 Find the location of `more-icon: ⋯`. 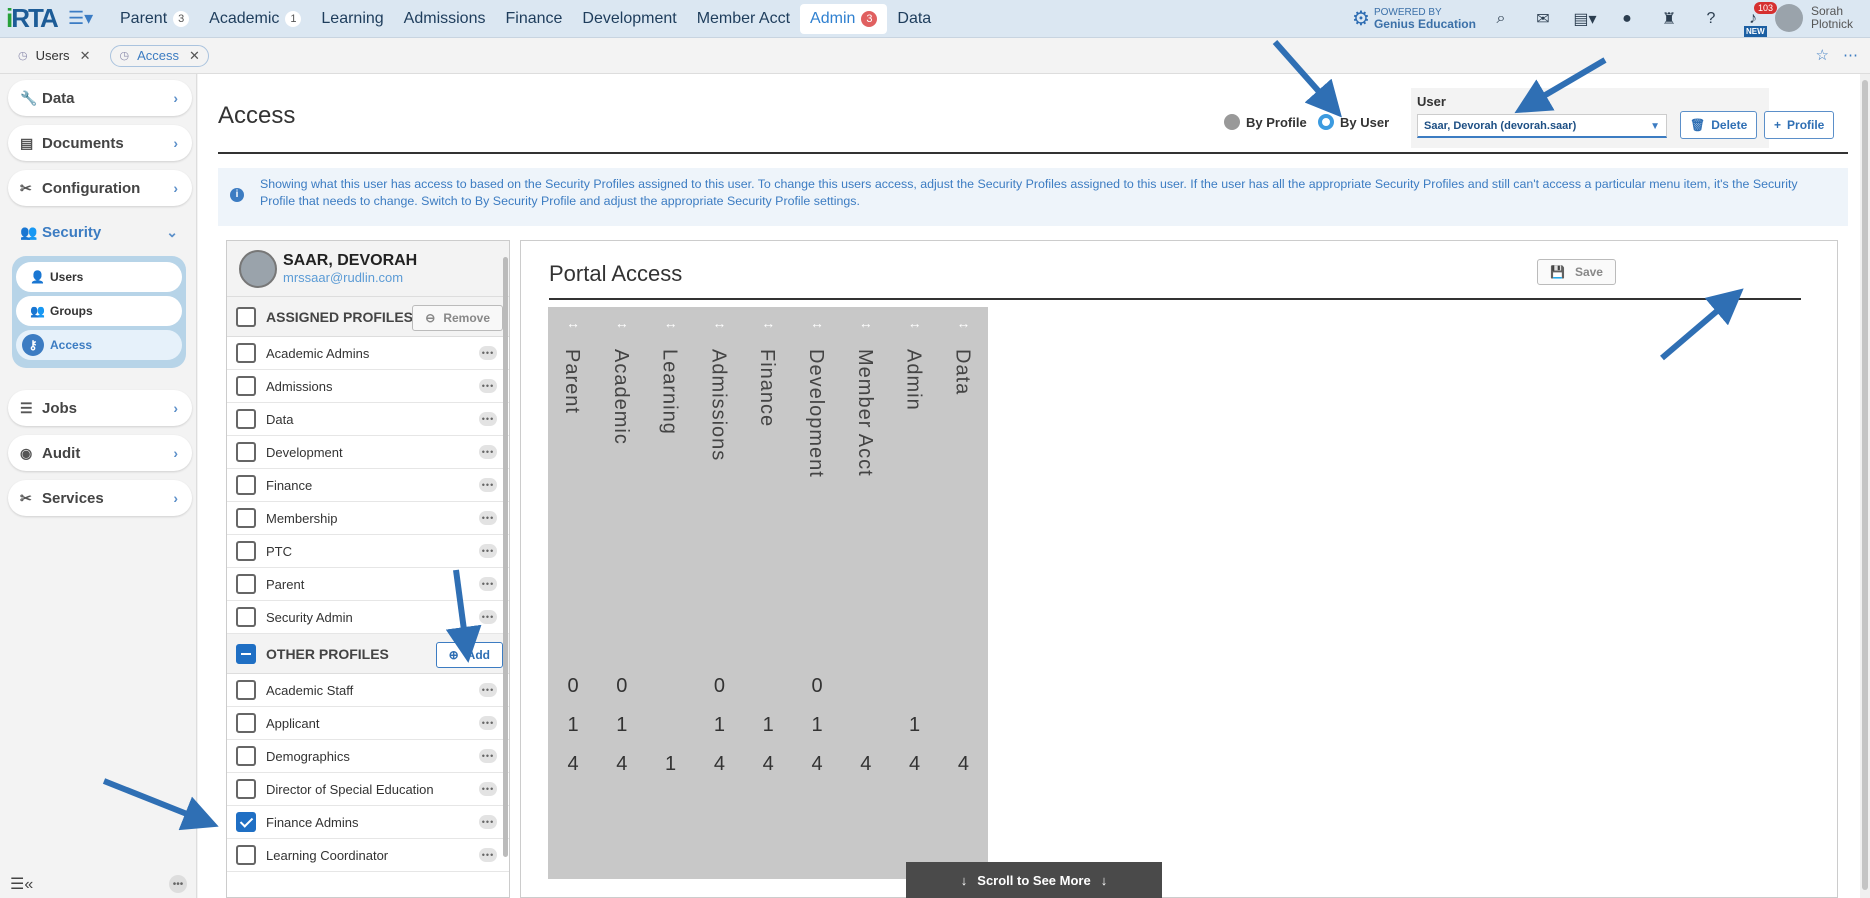

more-icon: ⋯ is located at coordinates (1850, 55).